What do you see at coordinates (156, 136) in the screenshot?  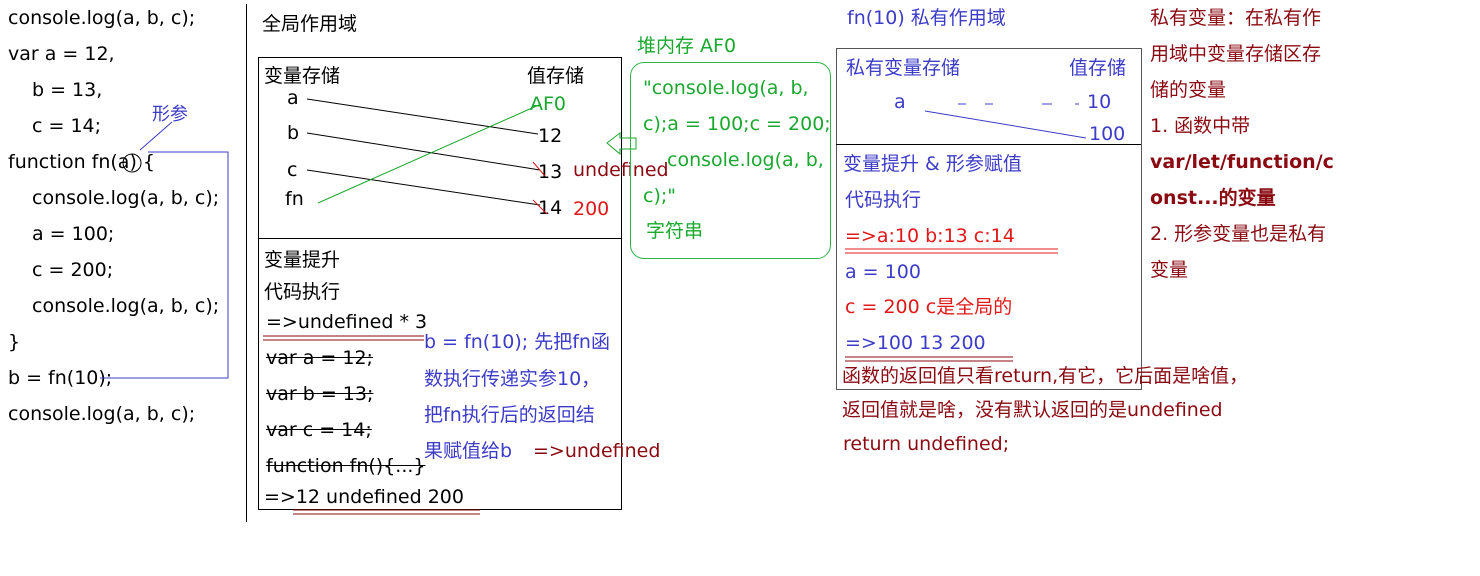 I see `param-pointer` at bounding box center [156, 136].